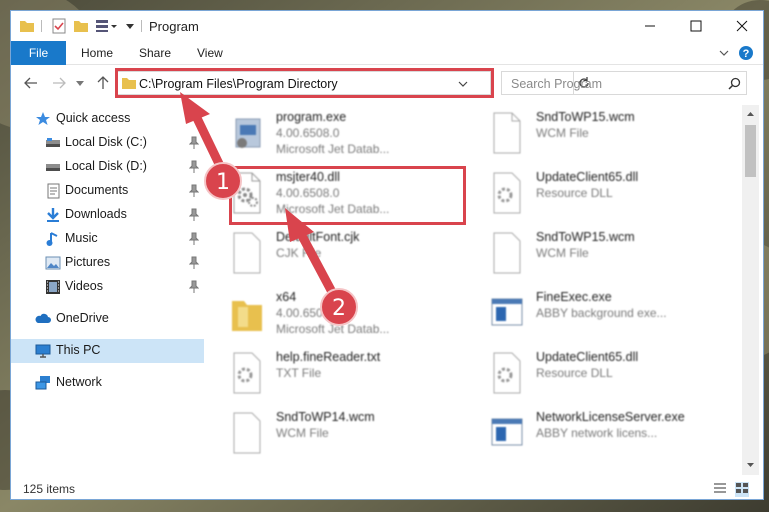 The width and height of the screenshot is (769, 512). What do you see at coordinates (750, 290) in the screenshot?
I see `vertical-scrollbar` at bounding box center [750, 290].